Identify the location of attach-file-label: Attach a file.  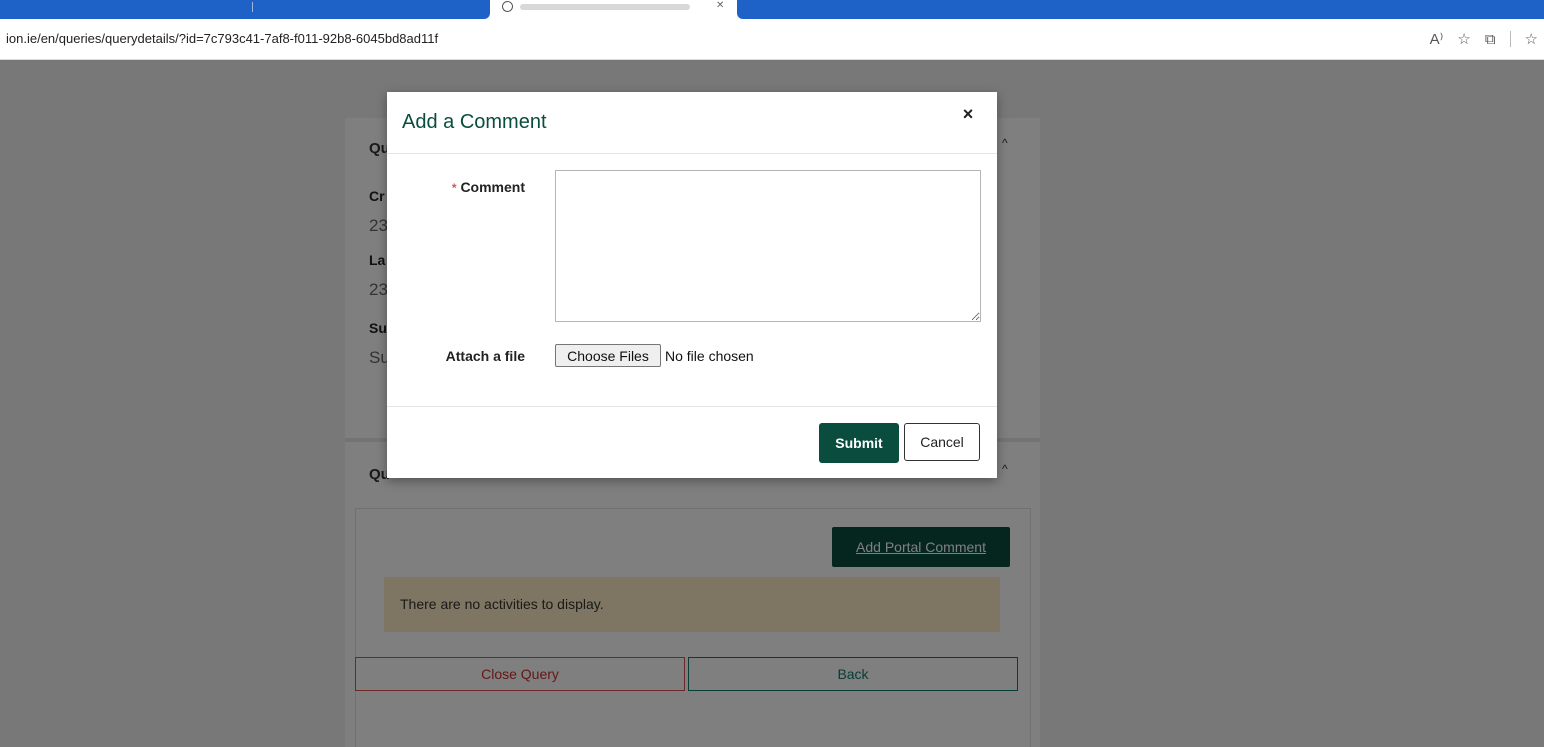
(485, 356).